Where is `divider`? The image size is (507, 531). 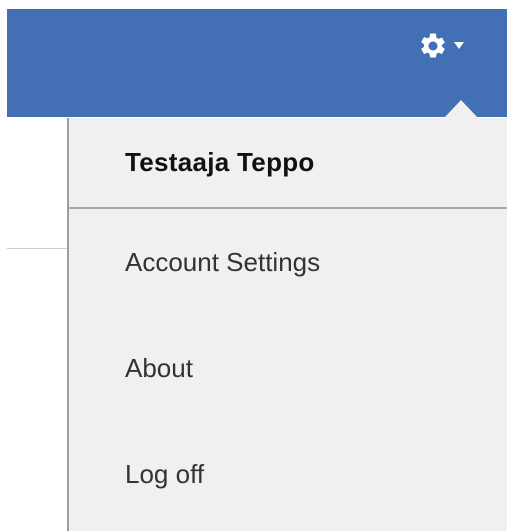
divider is located at coordinates (37, 248).